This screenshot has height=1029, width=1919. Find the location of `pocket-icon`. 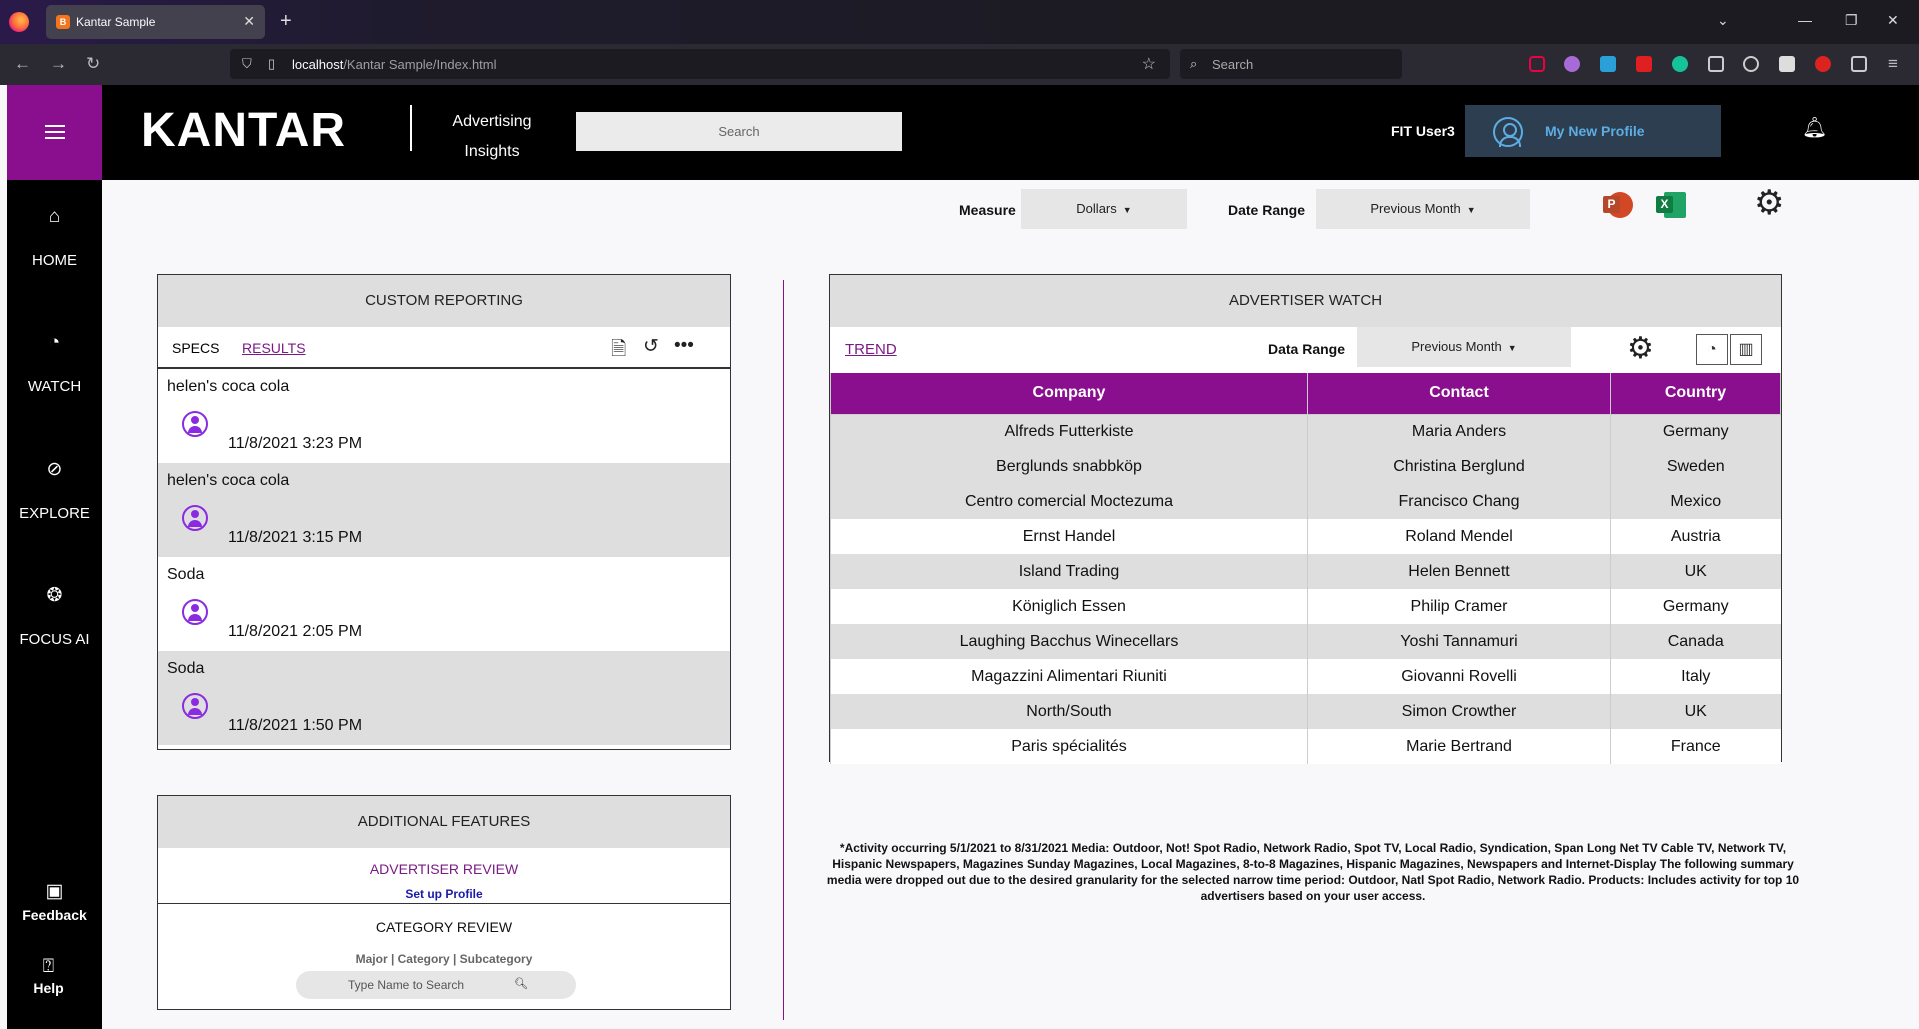

pocket-icon is located at coordinates (1537, 64).